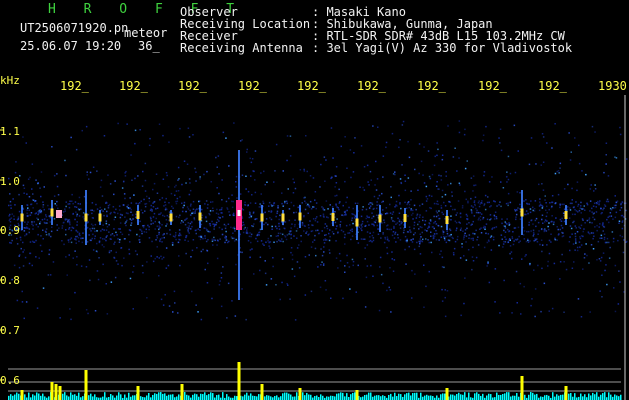  I want to click on activity-bar, so click(262, 392).